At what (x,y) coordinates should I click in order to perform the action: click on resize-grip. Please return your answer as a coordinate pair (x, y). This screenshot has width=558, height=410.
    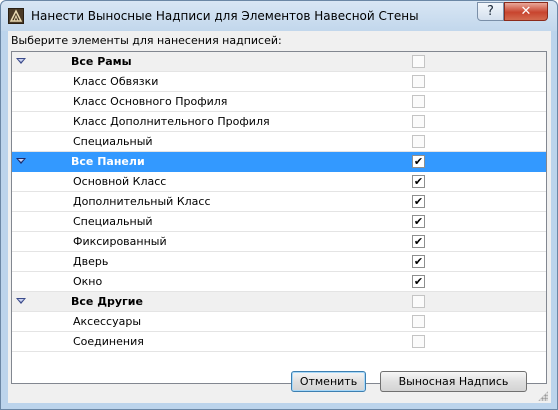
    Looking at the image, I should click on (543, 396).